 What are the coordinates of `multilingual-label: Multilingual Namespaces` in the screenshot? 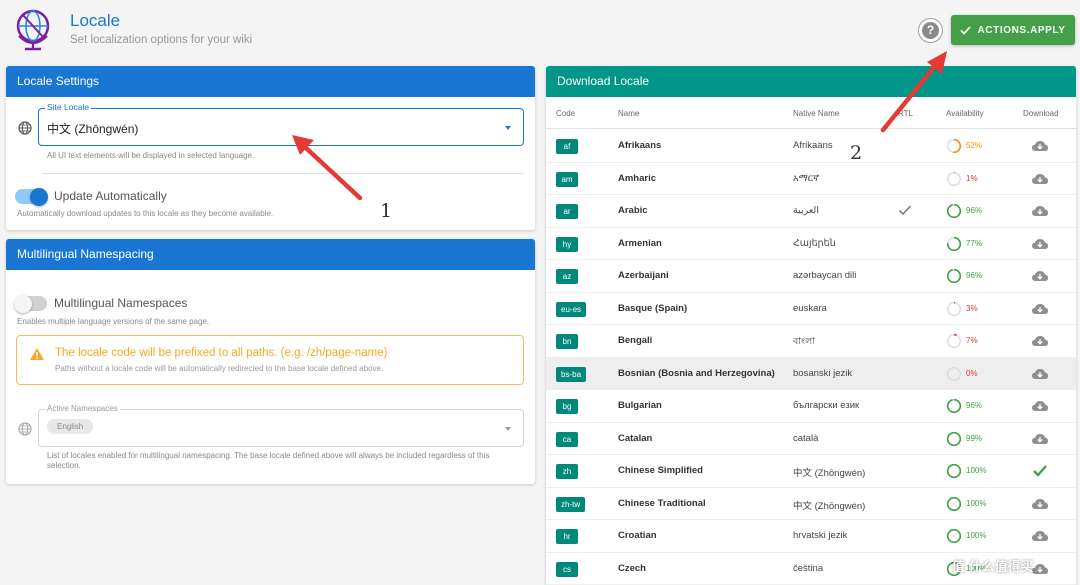 It's located at (121, 303).